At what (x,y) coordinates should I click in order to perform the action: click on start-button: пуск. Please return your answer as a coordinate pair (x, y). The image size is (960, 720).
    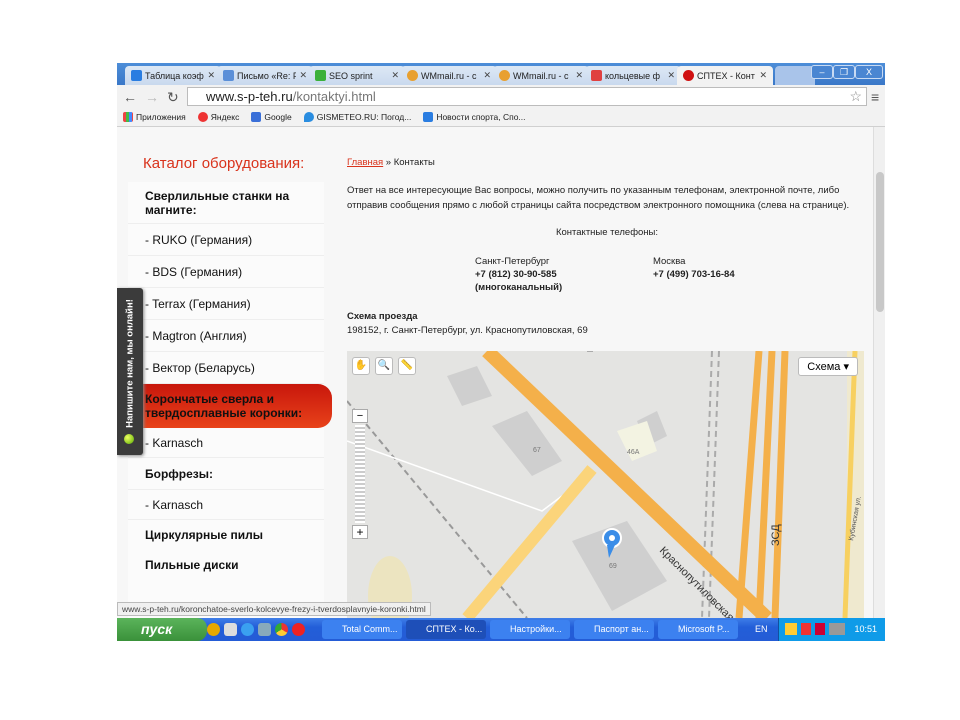
    Looking at the image, I should click on (162, 629).